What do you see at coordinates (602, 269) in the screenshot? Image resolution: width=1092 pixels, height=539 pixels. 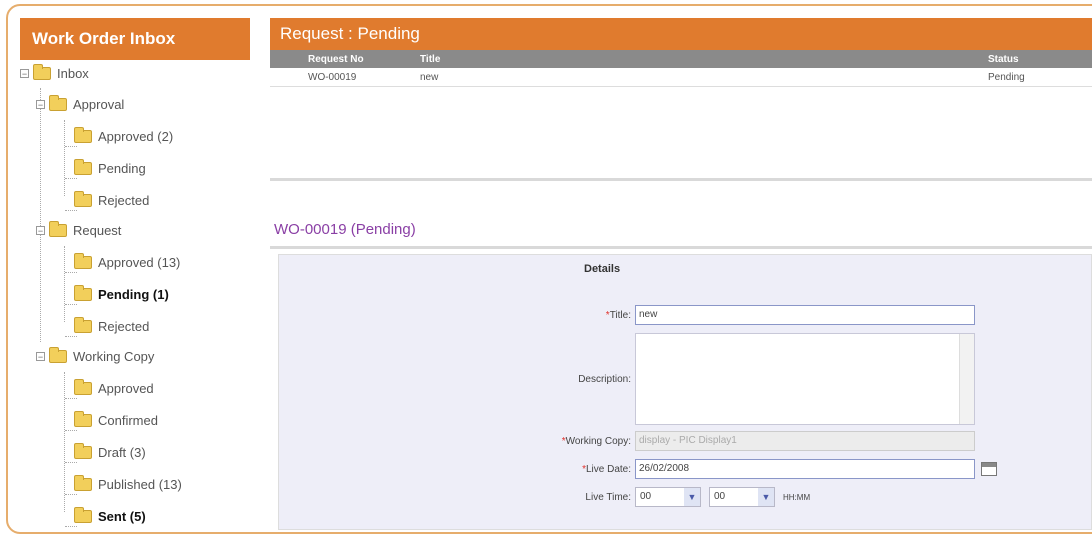 I see `details-title: Details` at bounding box center [602, 269].